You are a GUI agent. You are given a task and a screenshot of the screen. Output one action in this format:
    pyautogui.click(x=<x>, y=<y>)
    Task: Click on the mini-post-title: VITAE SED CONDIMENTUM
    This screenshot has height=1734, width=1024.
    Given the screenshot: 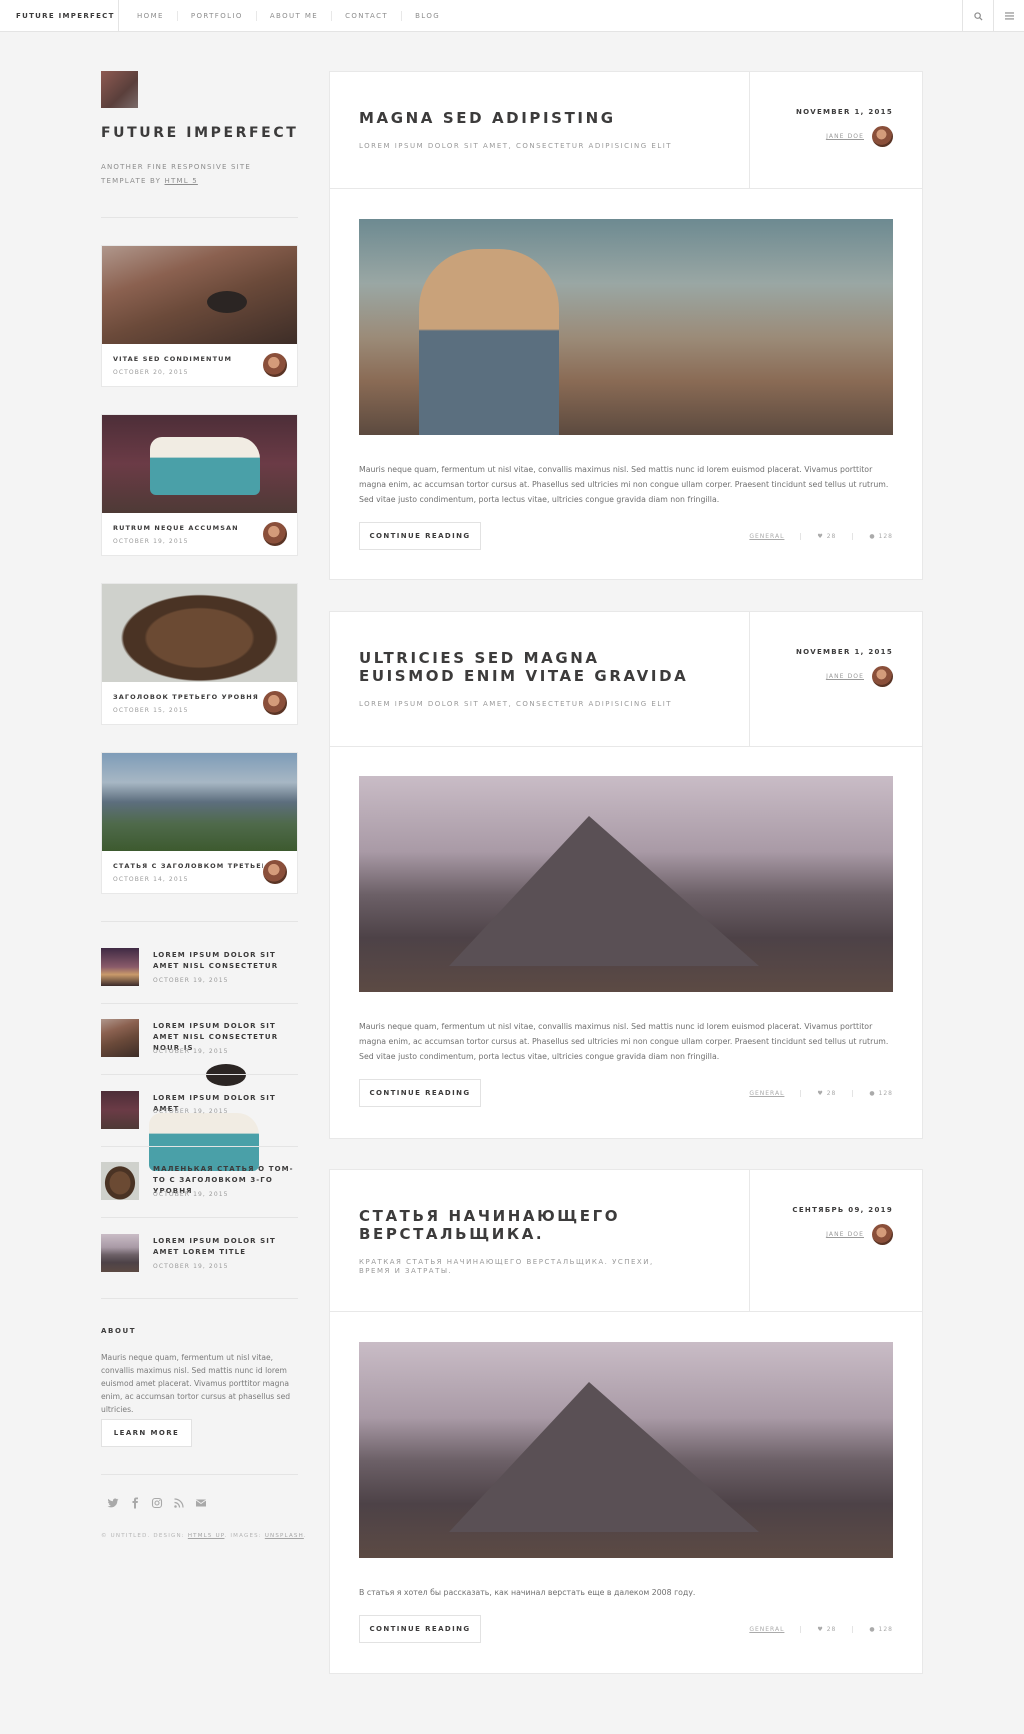 What is the action you would take?
    pyautogui.click(x=188, y=359)
    